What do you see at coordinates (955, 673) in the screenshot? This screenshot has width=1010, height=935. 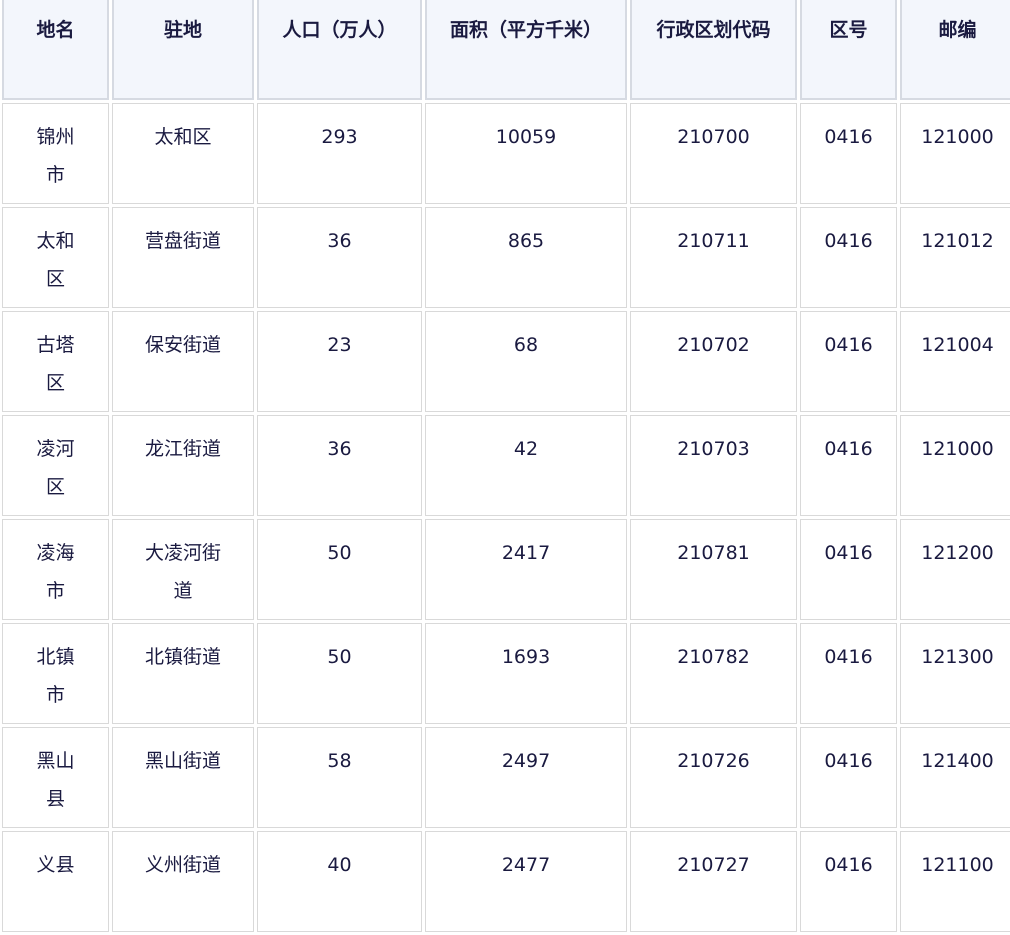 I see `cell-postal-code: 121300` at bounding box center [955, 673].